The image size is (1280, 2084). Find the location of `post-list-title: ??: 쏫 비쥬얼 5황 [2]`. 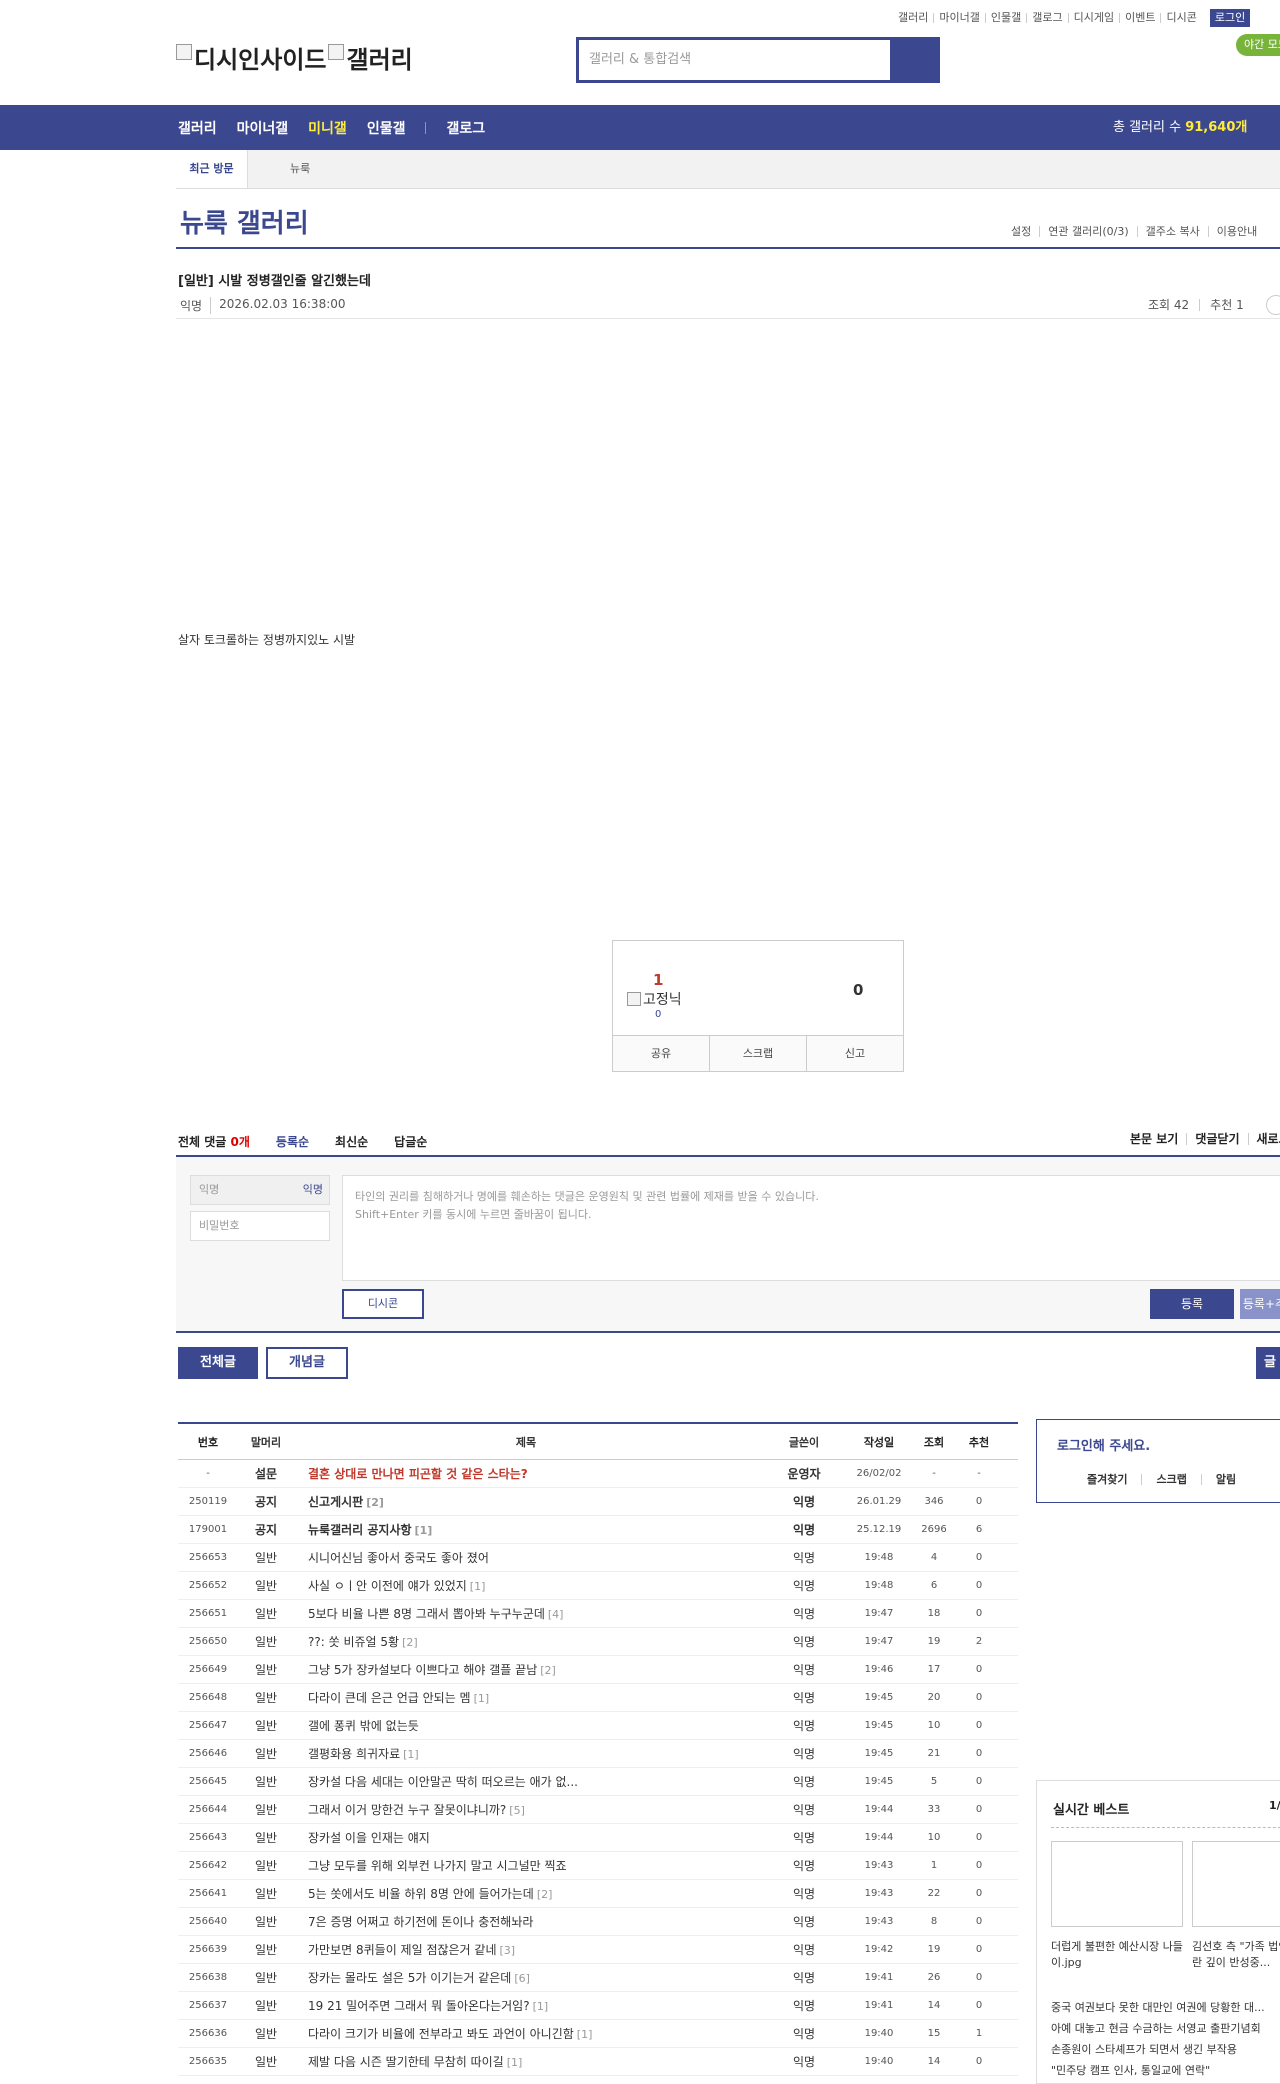

post-list-title: ??: 쏫 비쥬얼 5황 [2] is located at coordinates (526, 1641).